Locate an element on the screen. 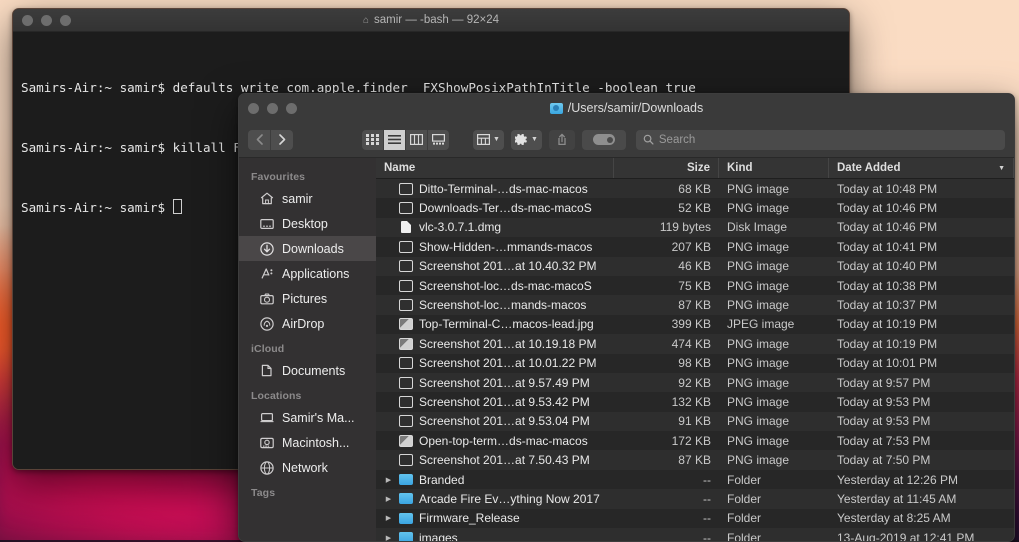 This screenshot has height=542, width=1019. column-view-icon is located at coordinates (417, 139).